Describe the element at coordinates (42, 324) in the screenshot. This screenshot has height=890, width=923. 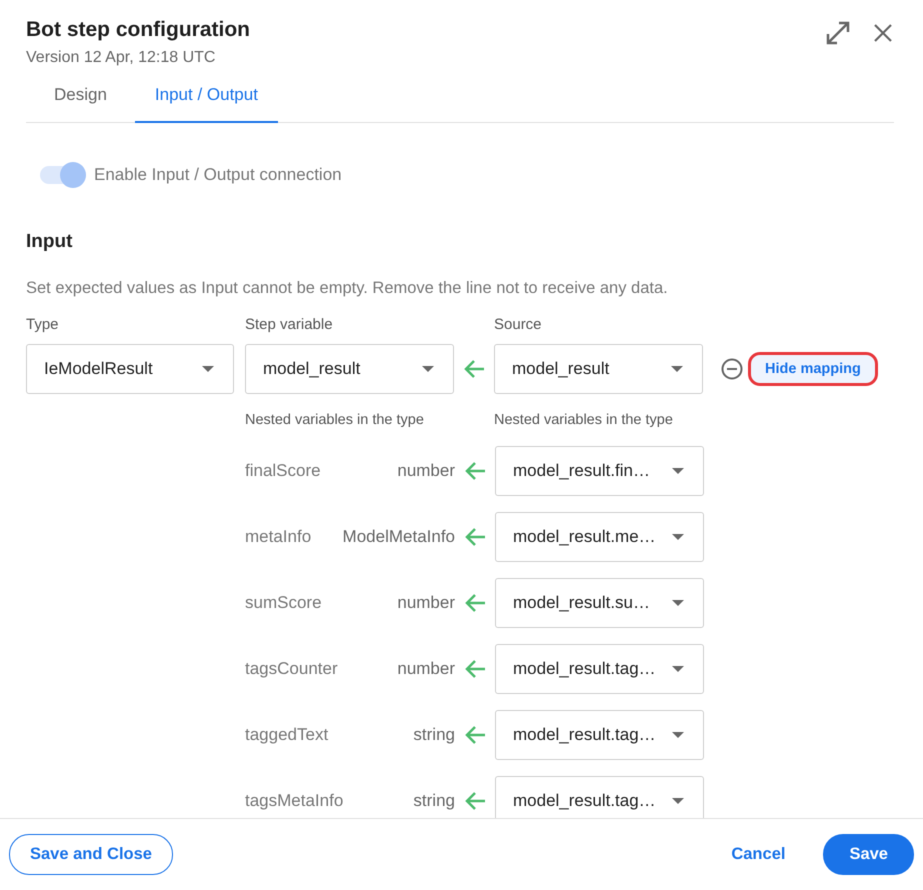
I see `column-label: Type` at that location.